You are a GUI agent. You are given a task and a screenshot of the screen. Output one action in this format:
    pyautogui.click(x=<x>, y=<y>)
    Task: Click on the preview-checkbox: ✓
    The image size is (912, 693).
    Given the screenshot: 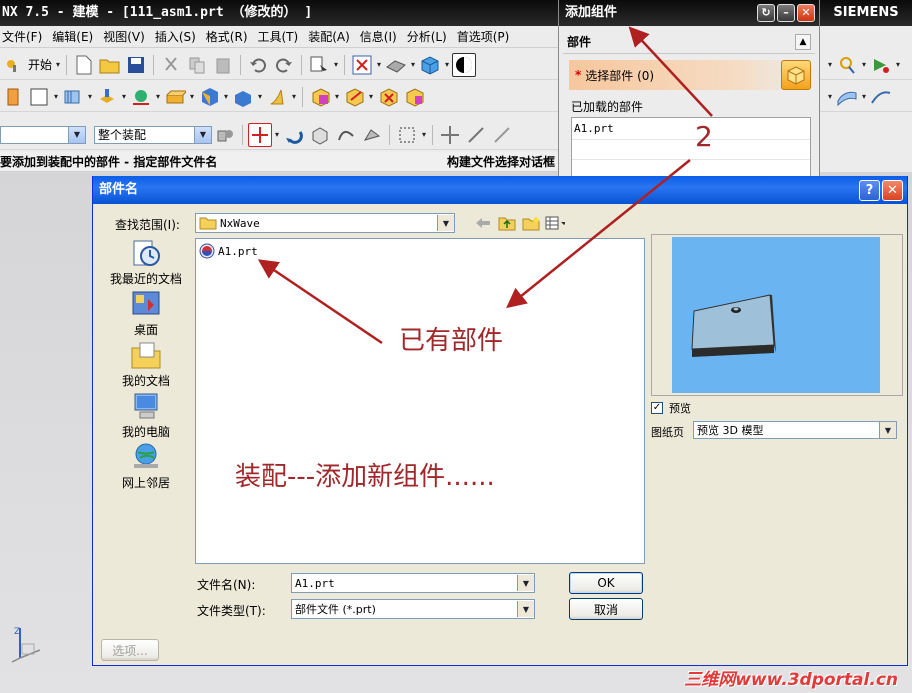 What is the action you would take?
    pyautogui.click(x=657, y=408)
    